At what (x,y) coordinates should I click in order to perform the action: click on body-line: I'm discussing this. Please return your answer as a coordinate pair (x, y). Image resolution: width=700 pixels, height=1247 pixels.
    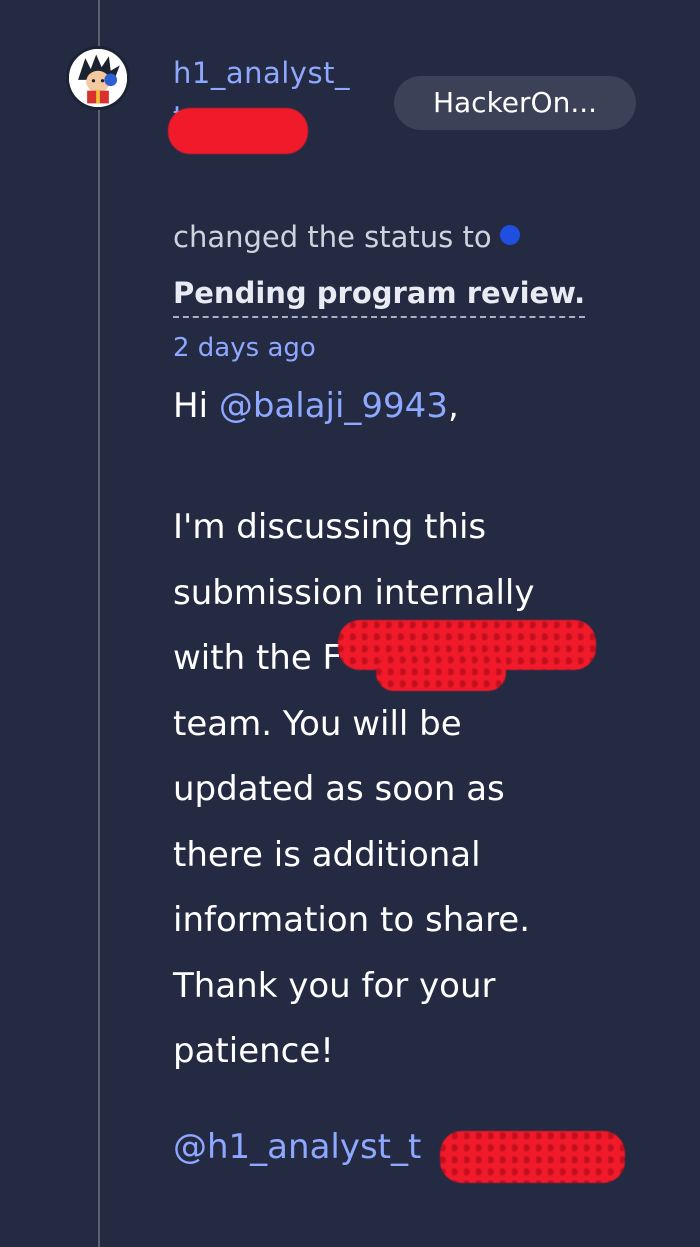
    Looking at the image, I should click on (330, 527).